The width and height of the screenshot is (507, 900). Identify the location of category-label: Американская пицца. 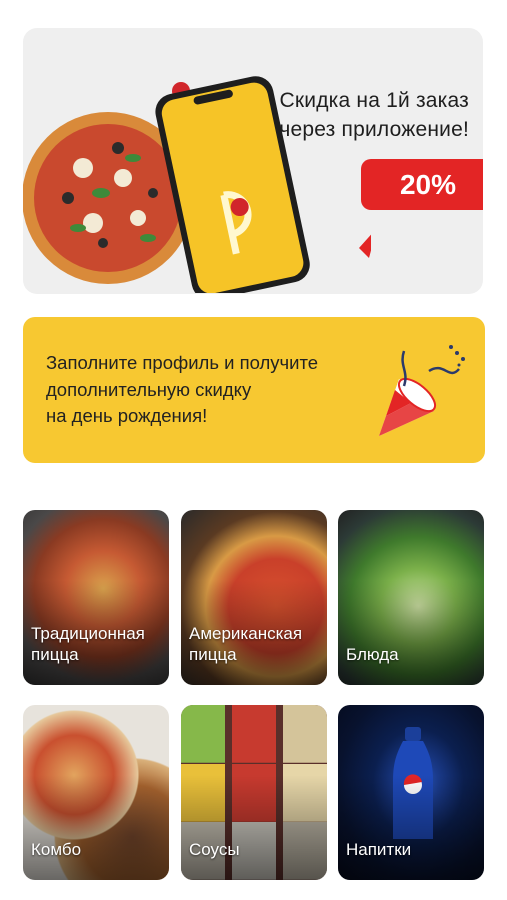
(246, 644).